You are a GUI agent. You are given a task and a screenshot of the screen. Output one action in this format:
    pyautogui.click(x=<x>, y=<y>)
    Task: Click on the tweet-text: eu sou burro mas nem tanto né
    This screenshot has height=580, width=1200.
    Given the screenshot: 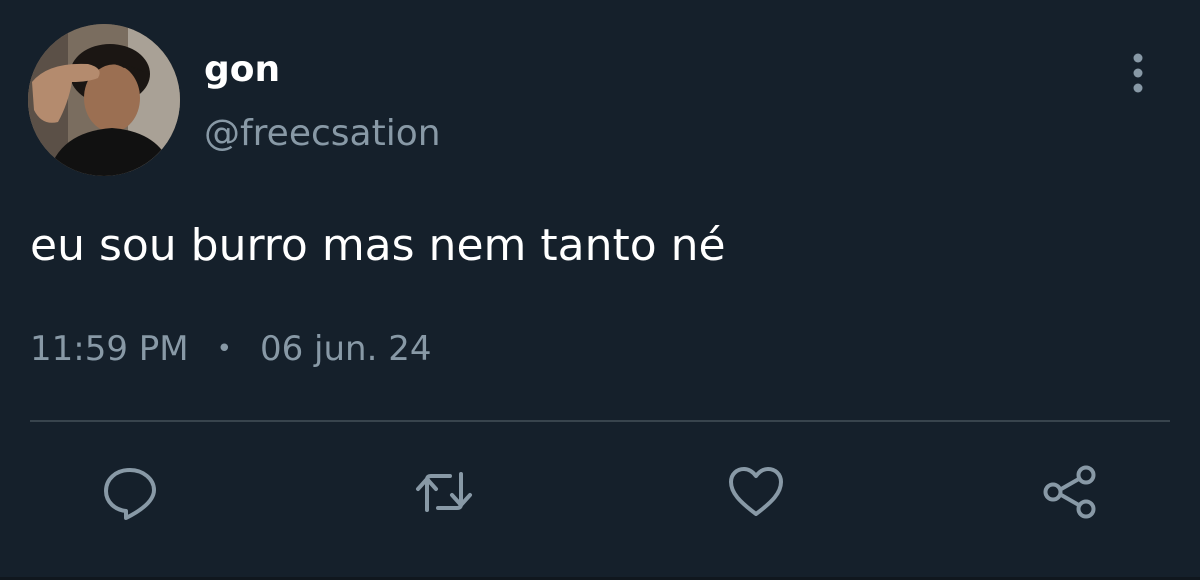 What is the action you would take?
    pyautogui.click(x=378, y=245)
    